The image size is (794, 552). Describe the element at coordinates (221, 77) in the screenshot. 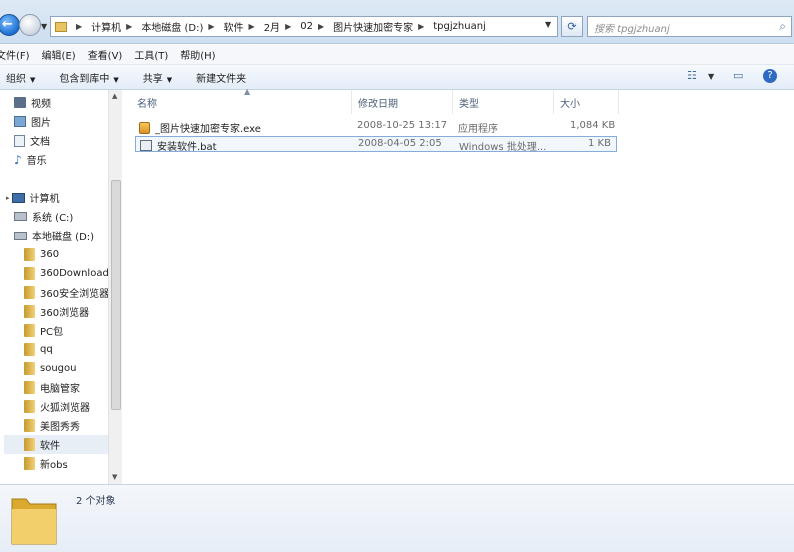

I see `new-folder-button: 新建文件夹` at that location.